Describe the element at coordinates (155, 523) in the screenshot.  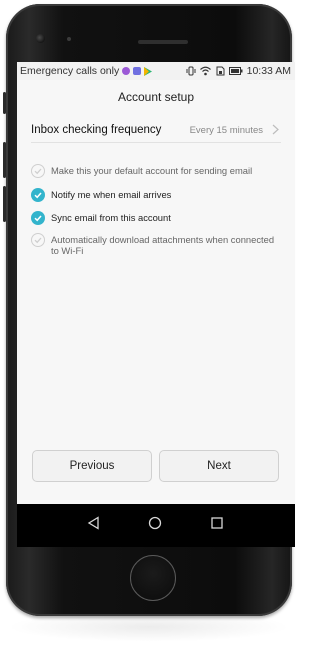
I see `home-icon` at that location.